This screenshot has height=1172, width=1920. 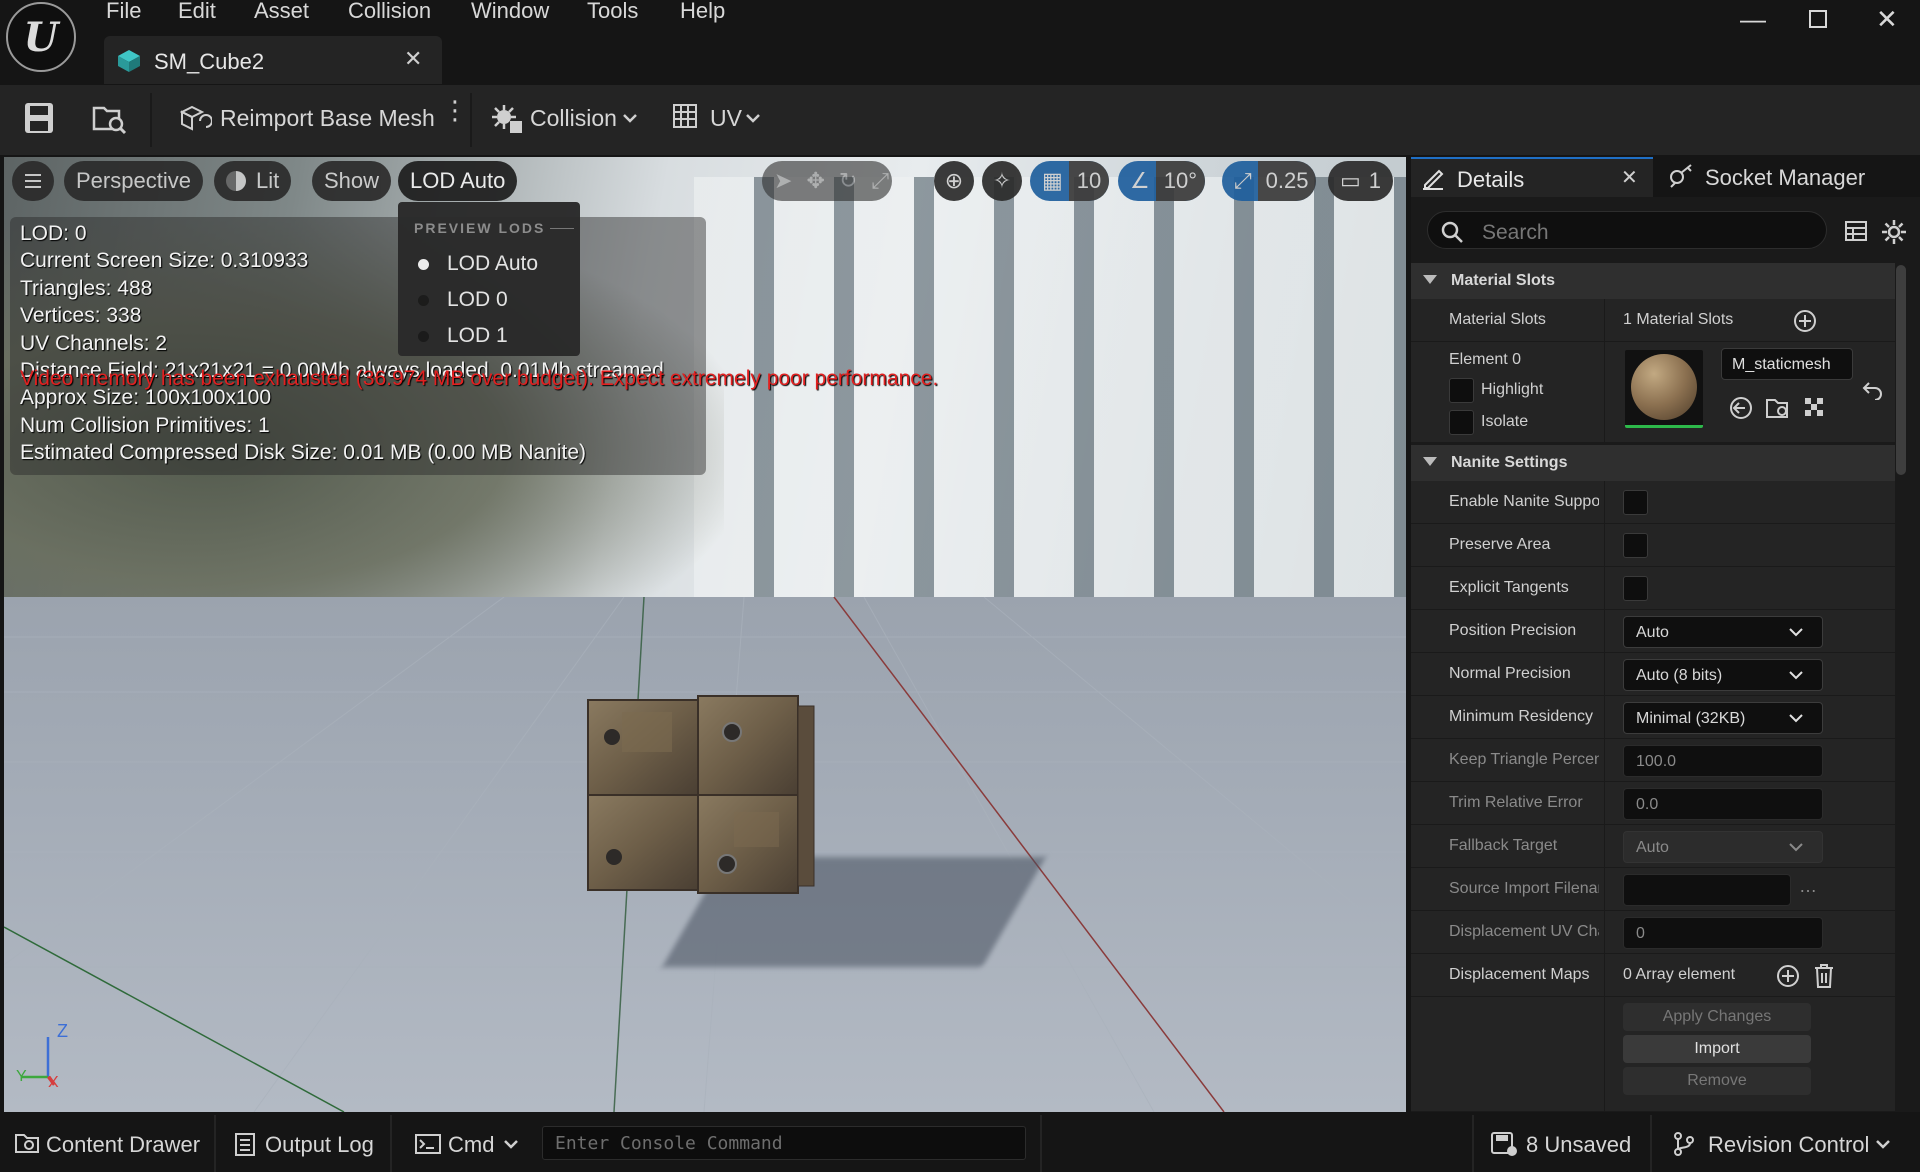 I want to click on scale-snap-button: ⤢ 0.25, so click(x=1269, y=181).